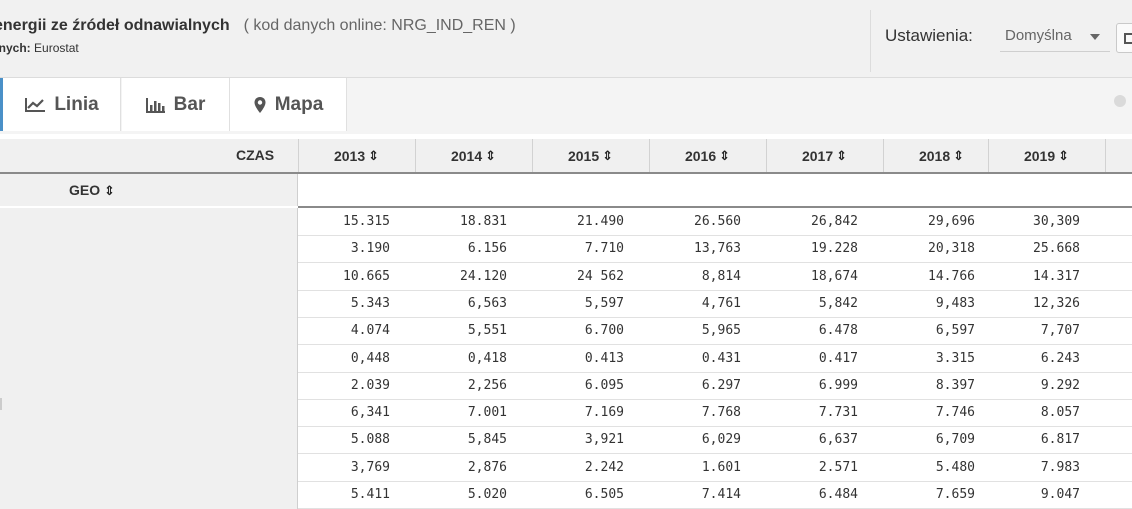  What do you see at coordinates (487, 385) in the screenshot?
I see `table-cell: 2,256` at bounding box center [487, 385].